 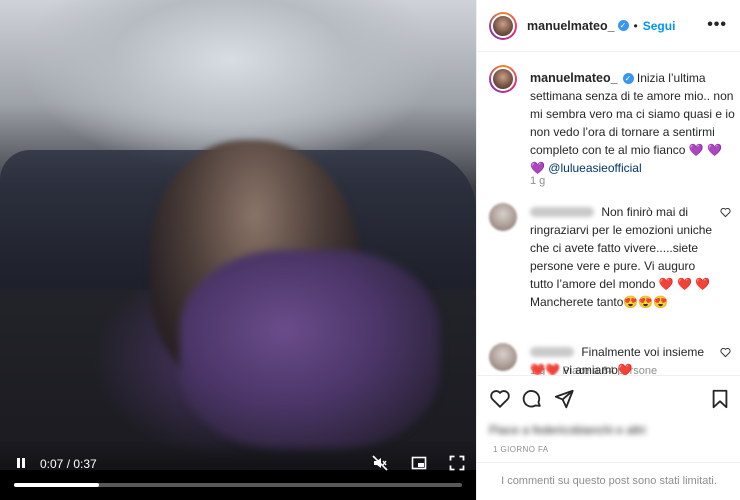 I want to click on fullscreen-button, so click(x=457, y=463).